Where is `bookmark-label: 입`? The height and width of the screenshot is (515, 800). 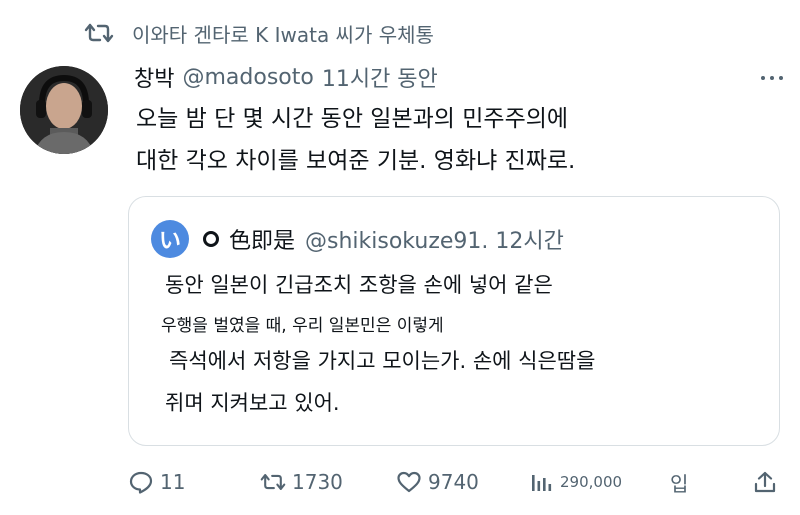
bookmark-label: 입 is located at coordinates (679, 483).